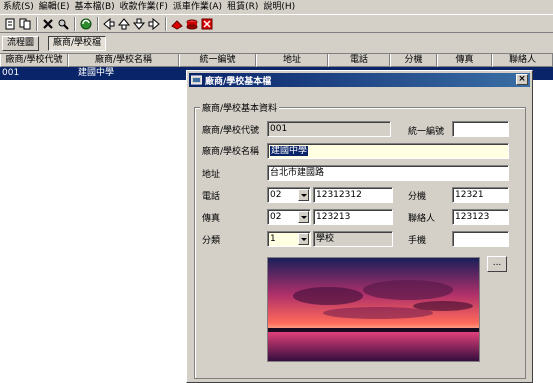  I want to click on tab-bar: 流程圖 廠商/學校檔, so click(276, 43).